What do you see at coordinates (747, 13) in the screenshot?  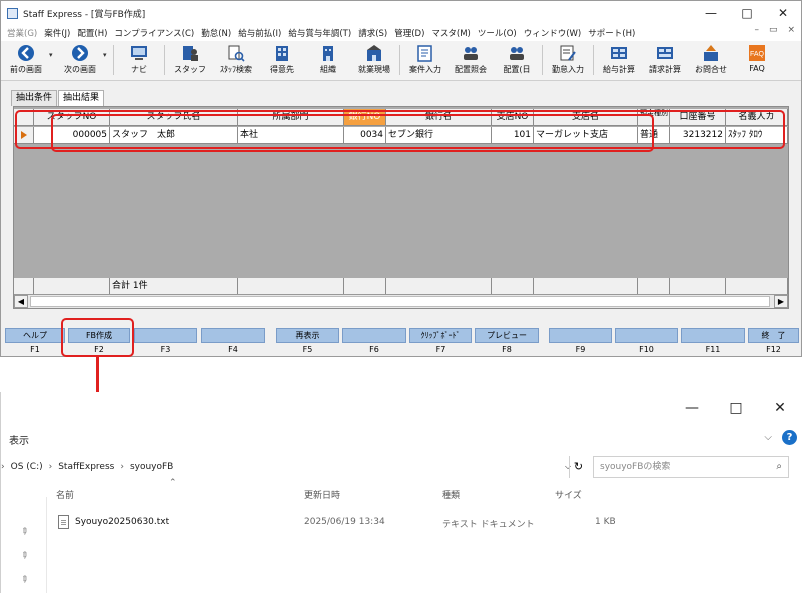 I see `maximize-button: □` at bounding box center [747, 13].